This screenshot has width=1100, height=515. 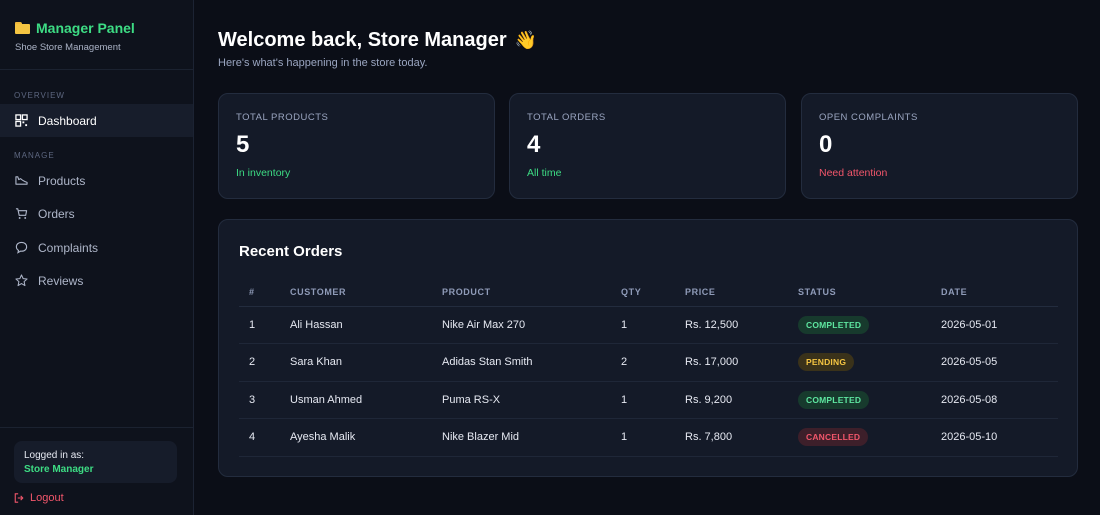 What do you see at coordinates (21, 120) in the screenshot?
I see `grid-icon` at bounding box center [21, 120].